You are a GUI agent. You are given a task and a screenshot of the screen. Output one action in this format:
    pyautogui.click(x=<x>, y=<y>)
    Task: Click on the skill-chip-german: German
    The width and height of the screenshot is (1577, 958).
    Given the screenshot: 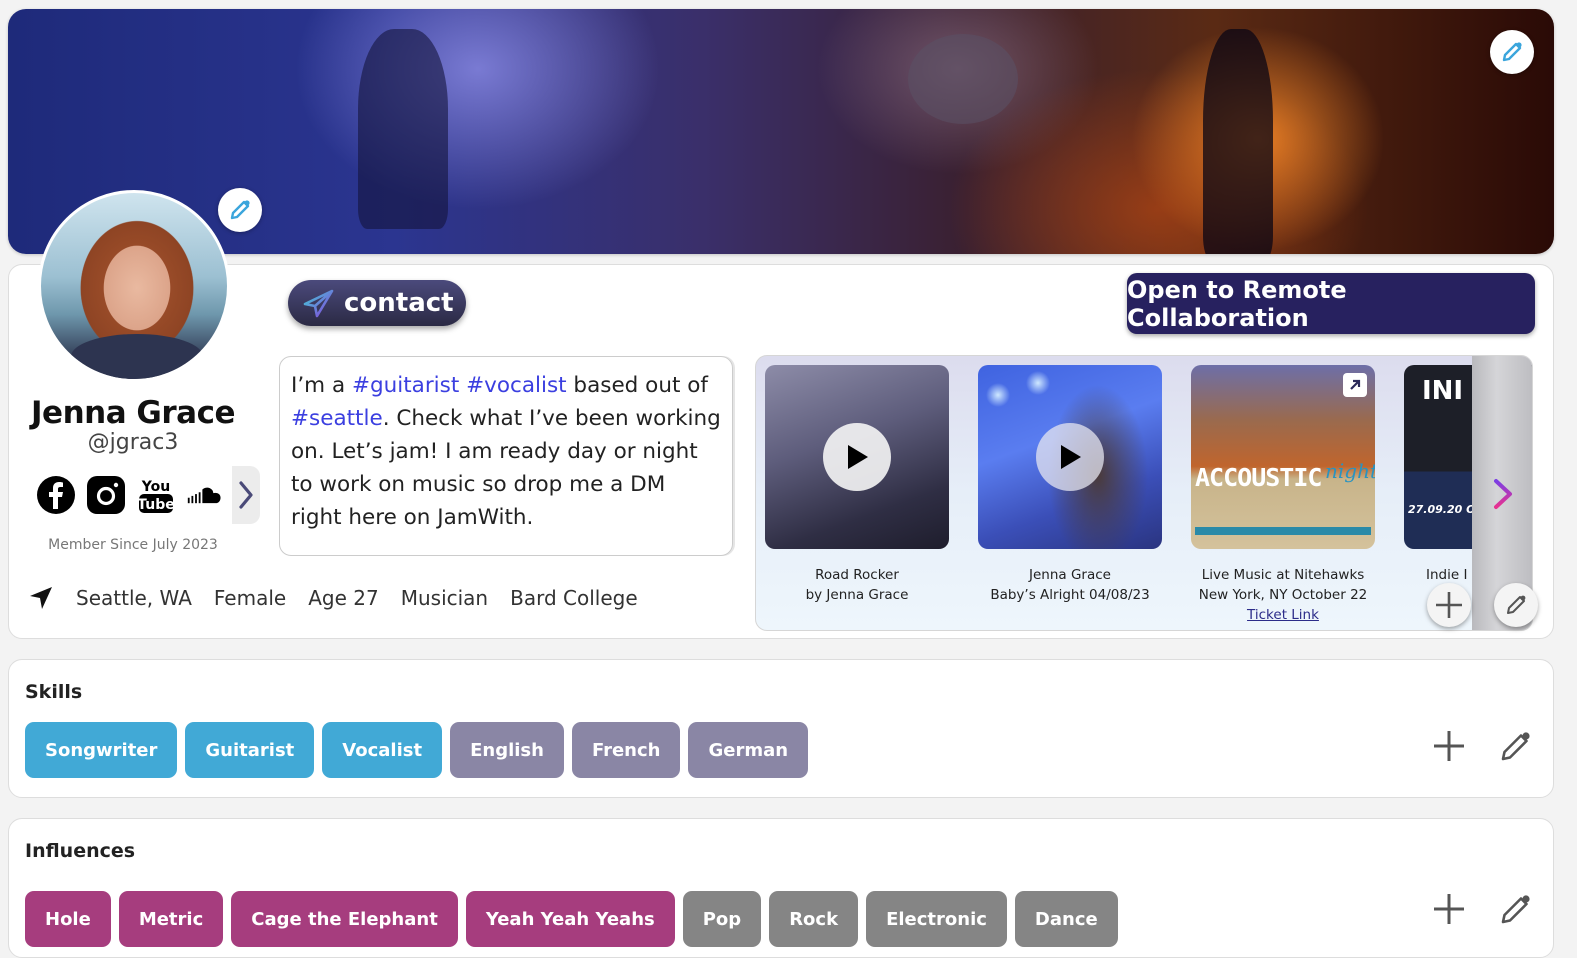 What is the action you would take?
    pyautogui.click(x=748, y=750)
    